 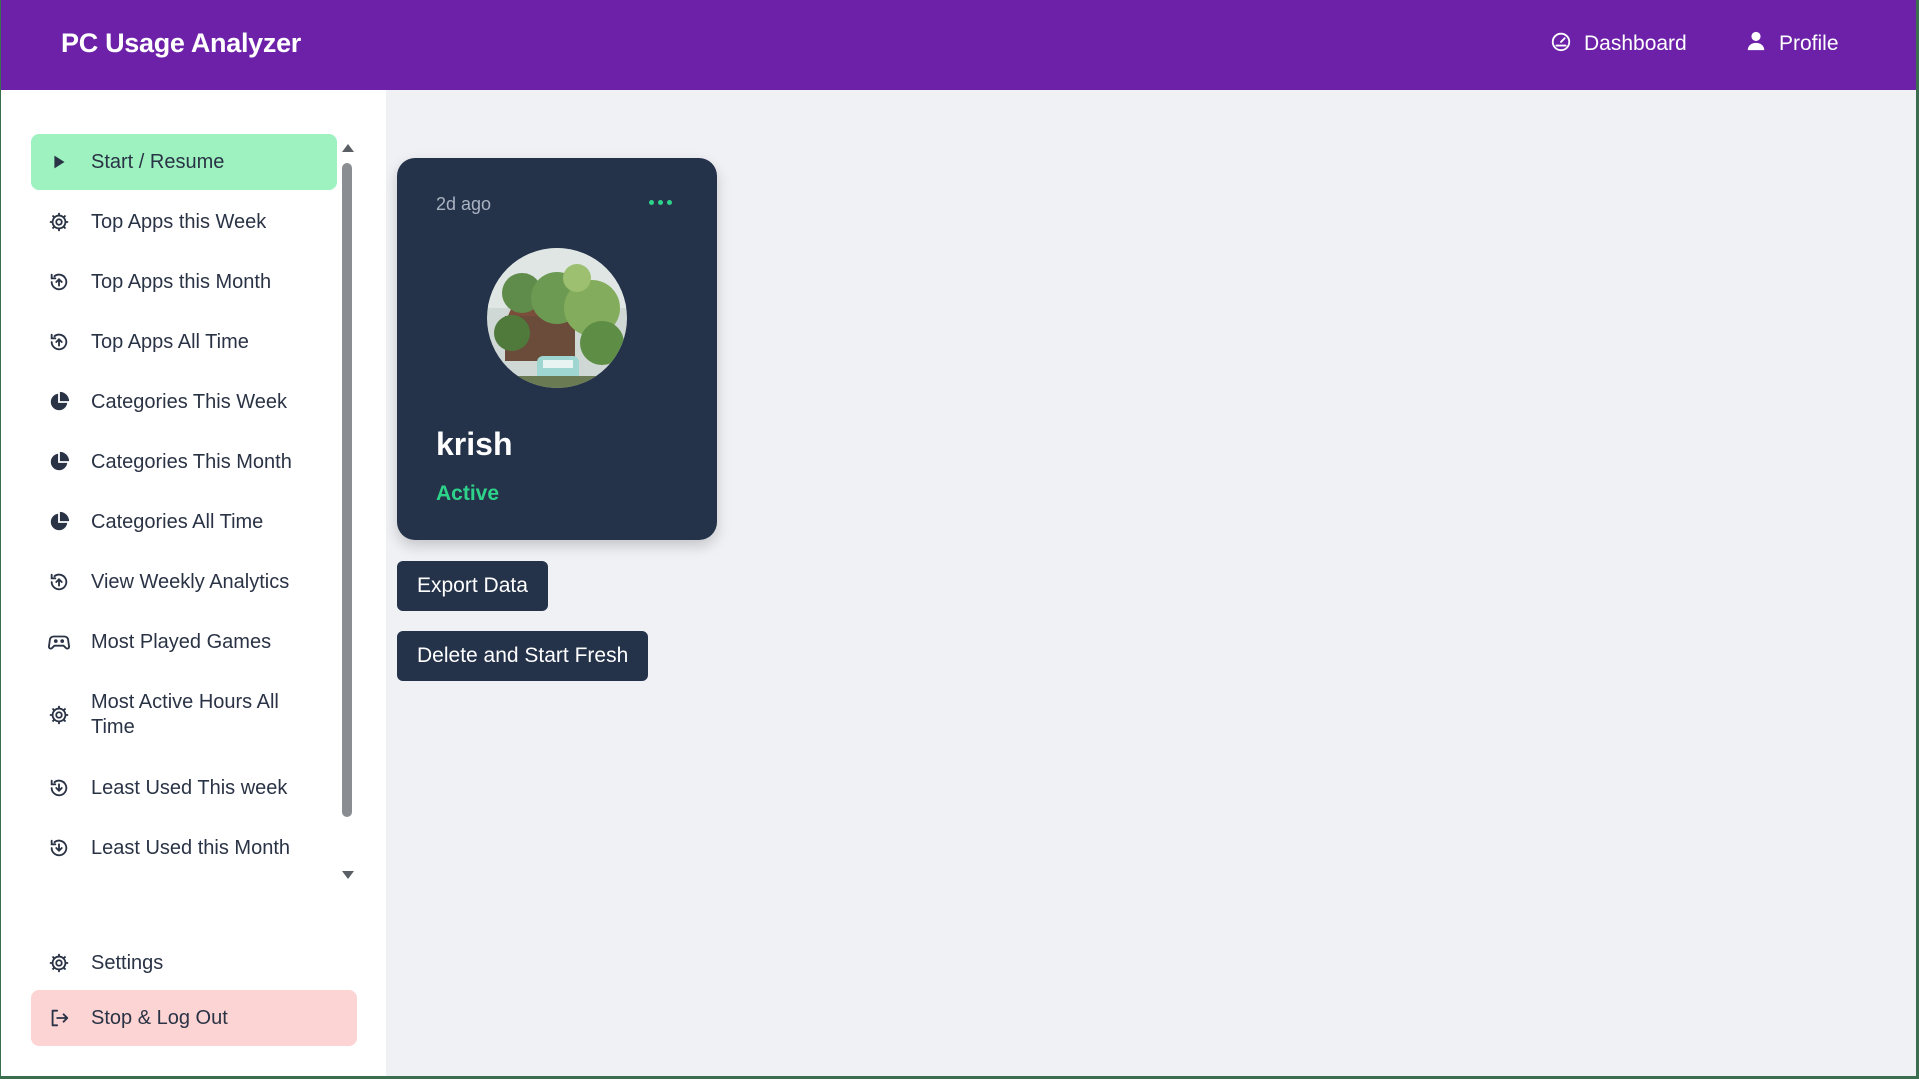 What do you see at coordinates (189, 401) in the screenshot?
I see `sidebar-item-label: Categories This Week` at bounding box center [189, 401].